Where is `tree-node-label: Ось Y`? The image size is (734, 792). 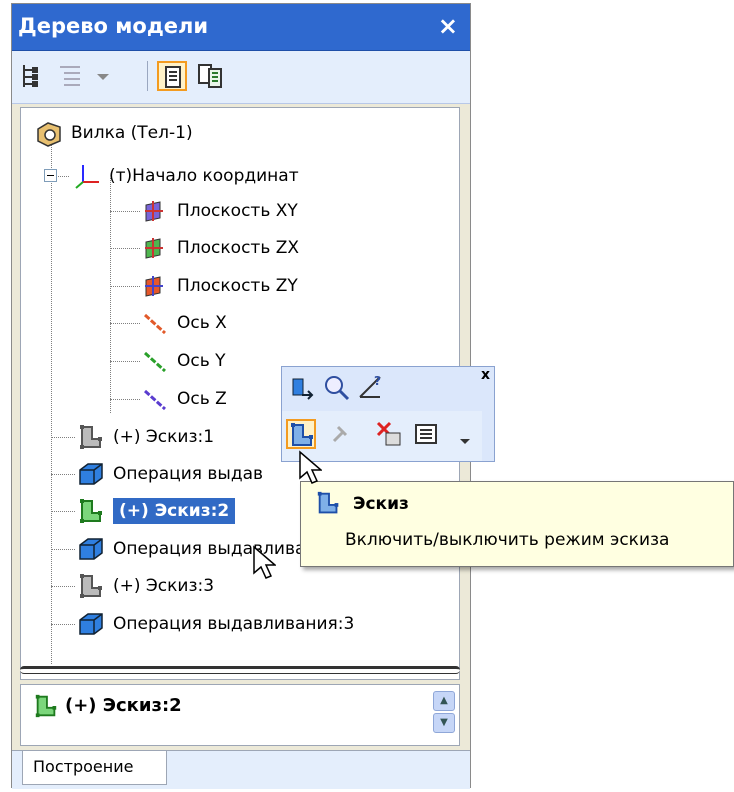
tree-node-label: Ось Y is located at coordinates (201, 361).